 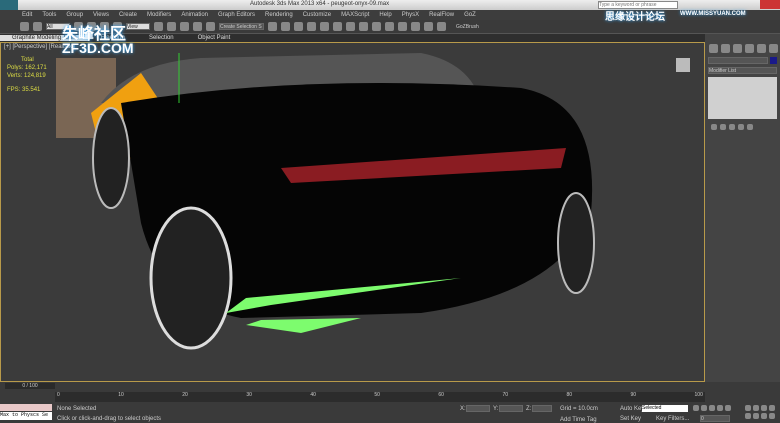 I want to click on add-time-tag-button: Add Time Tag, so click(x=578, y=420).